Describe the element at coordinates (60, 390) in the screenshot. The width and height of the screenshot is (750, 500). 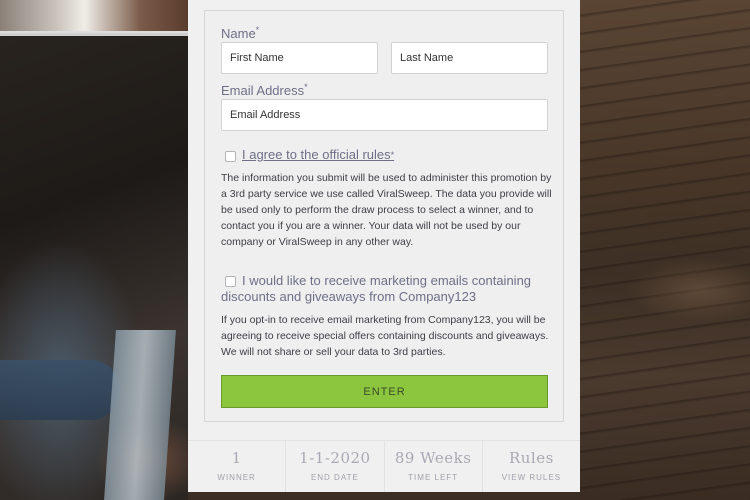
I see `background-jeans` at that location.